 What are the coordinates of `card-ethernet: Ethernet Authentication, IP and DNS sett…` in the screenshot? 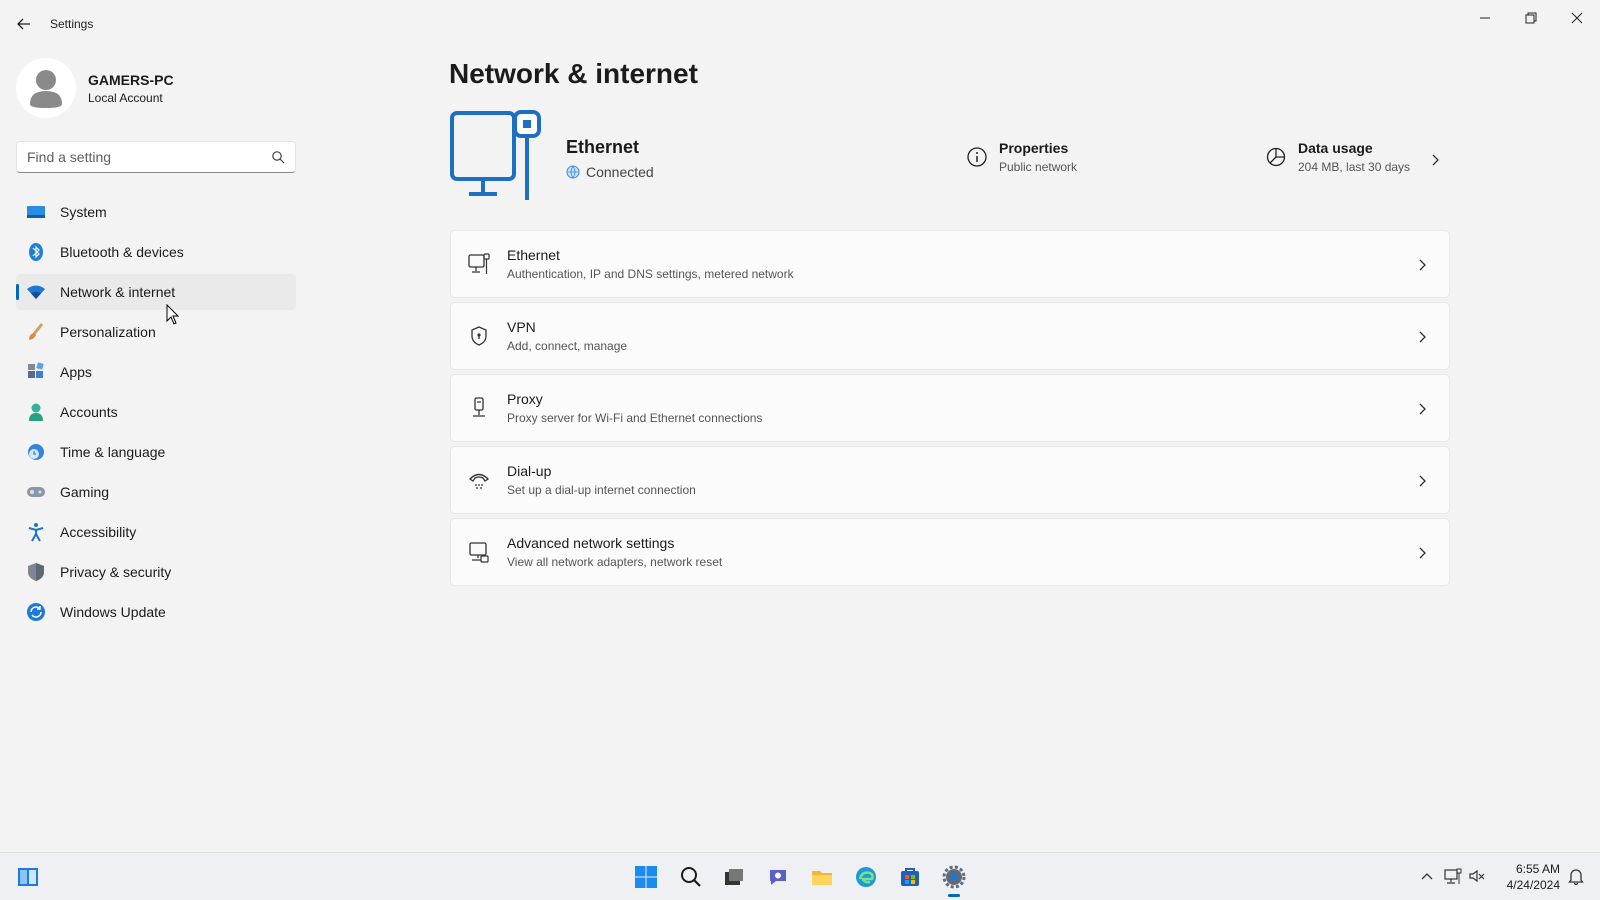 It's located at (950, 264).